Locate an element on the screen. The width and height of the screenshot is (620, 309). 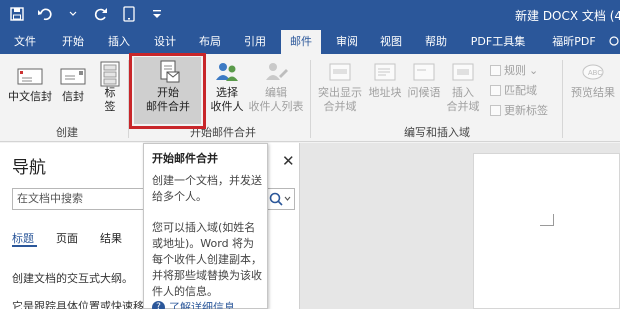
highlight-merge-fields-button: 突出显示 合并域 is located at coordinates (340, 87).